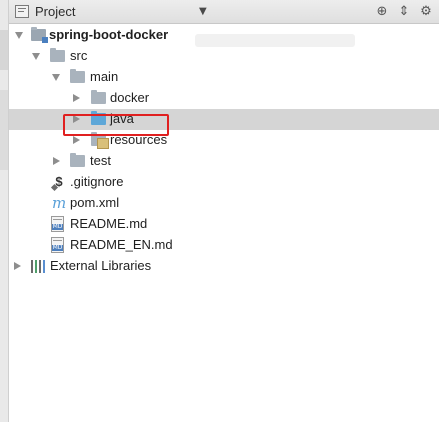 The image size is (439, 422). Describe the element at coordinates (4, 211) in the screenshot. I see `left-tool-strip` at that location.